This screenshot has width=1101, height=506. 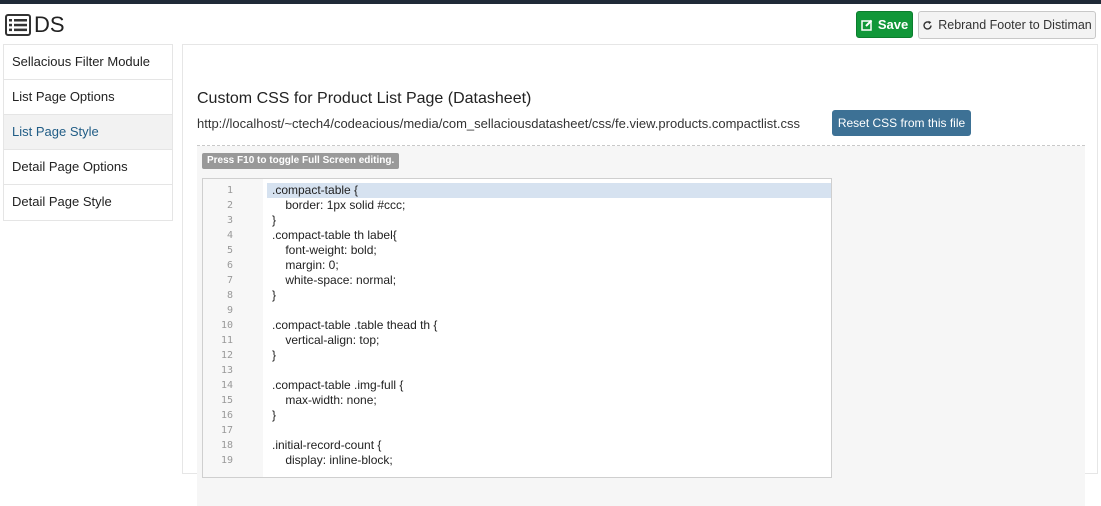 I want to click on save-button-label: Save, so click(x=893, y=24).